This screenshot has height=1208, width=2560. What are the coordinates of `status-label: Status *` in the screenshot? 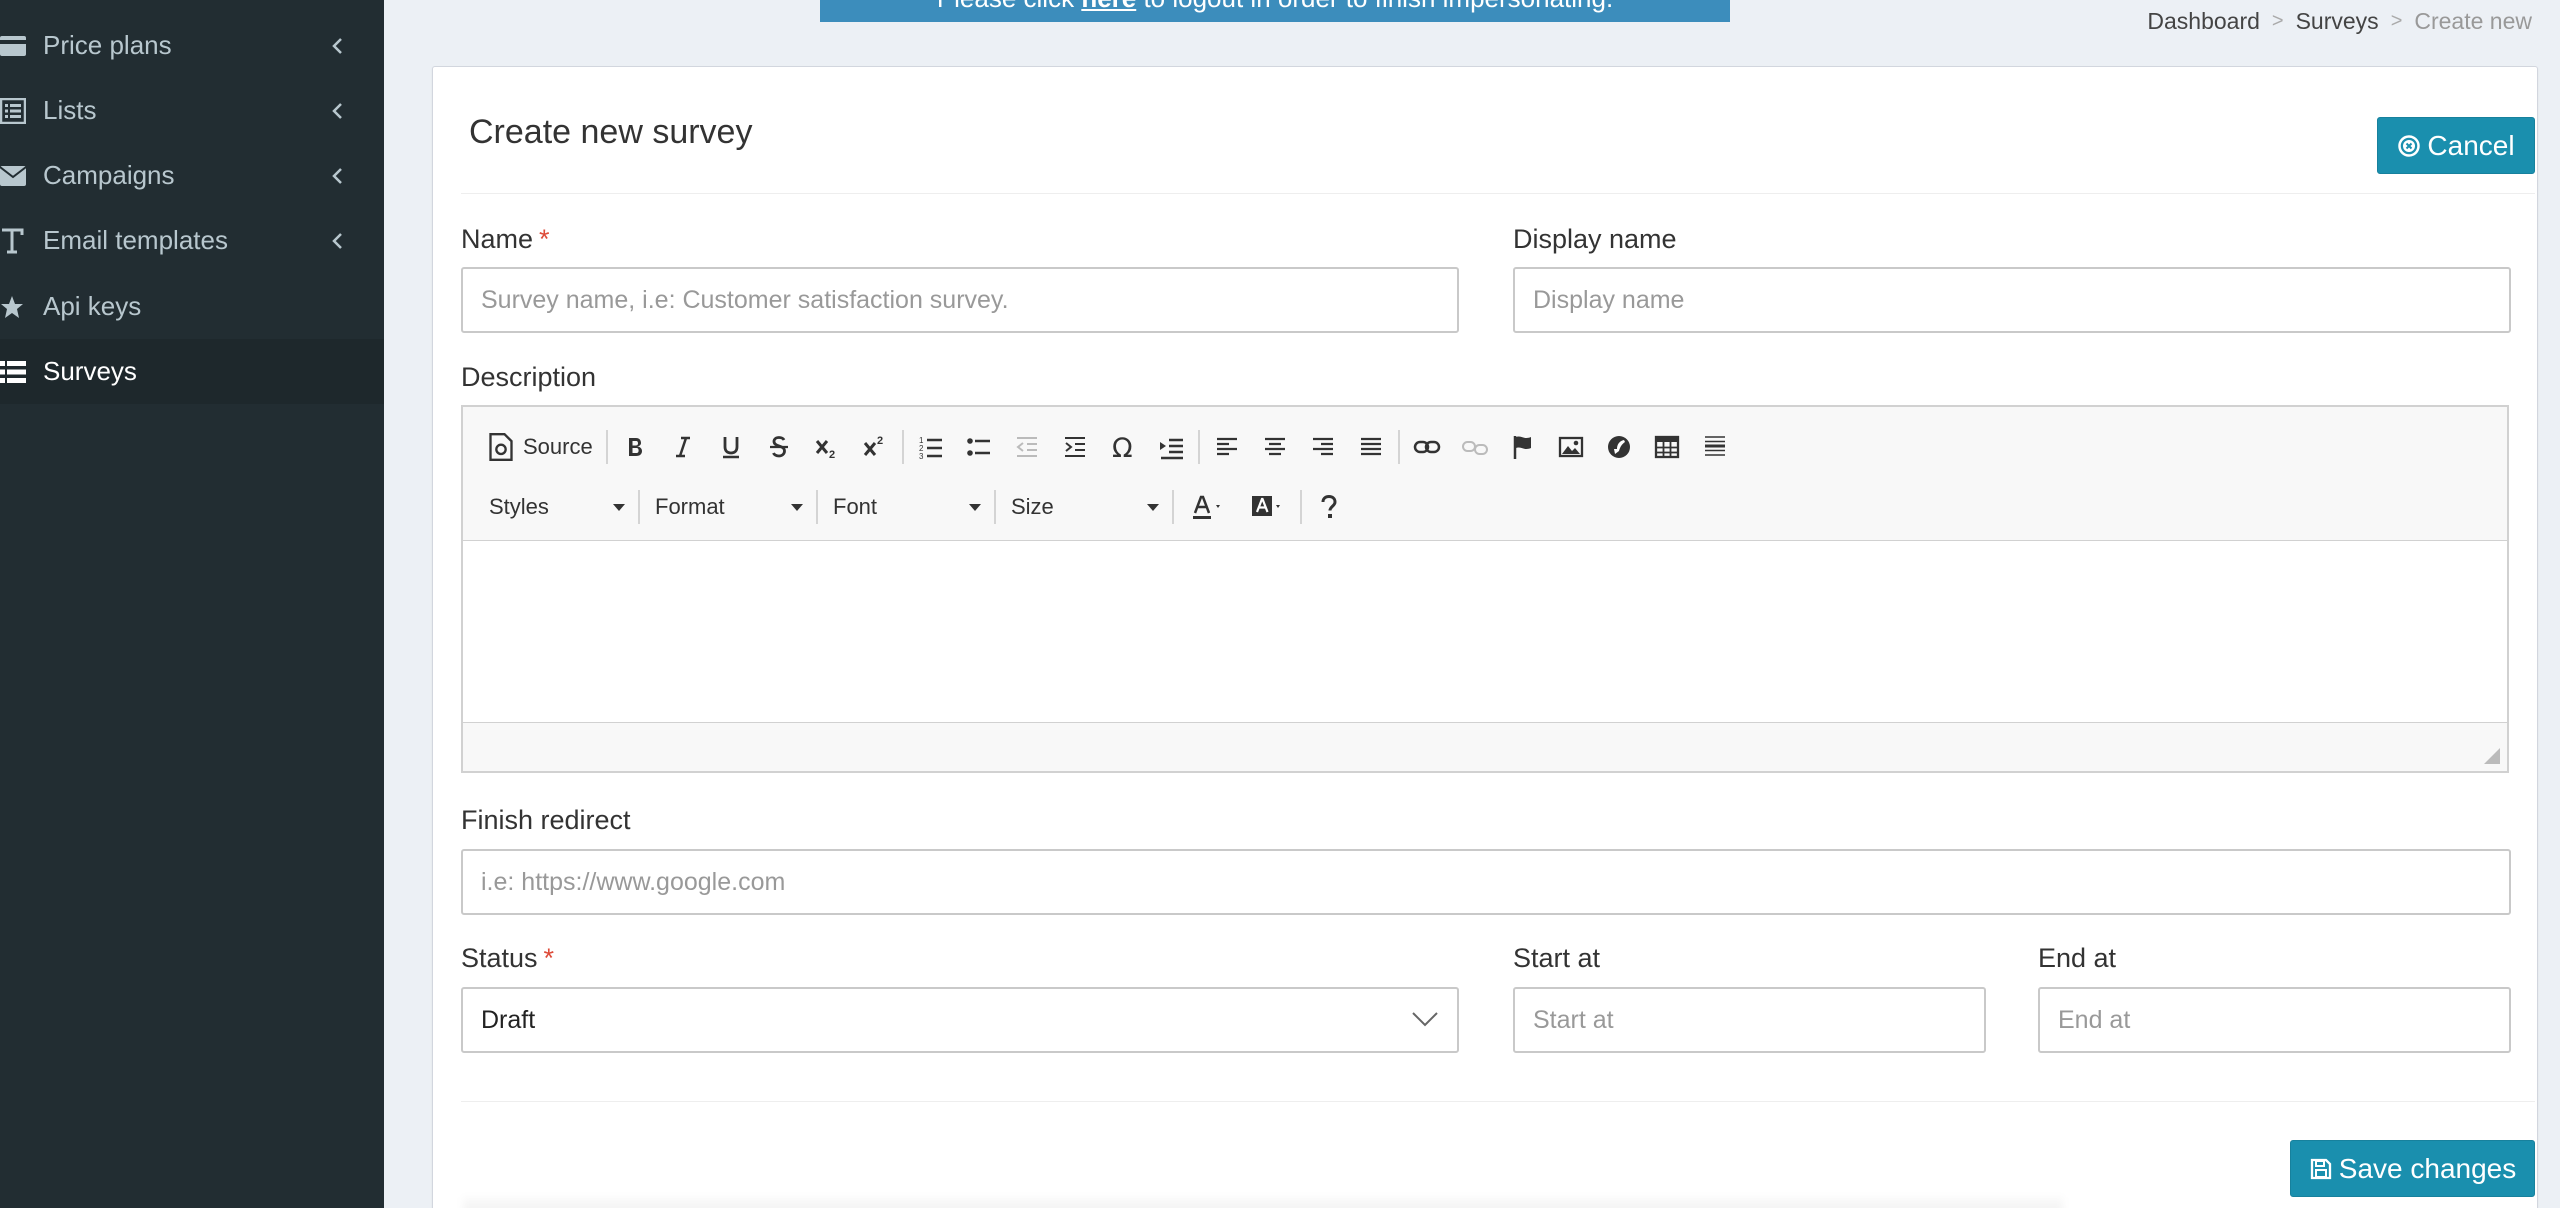 It's located at (507, 958).